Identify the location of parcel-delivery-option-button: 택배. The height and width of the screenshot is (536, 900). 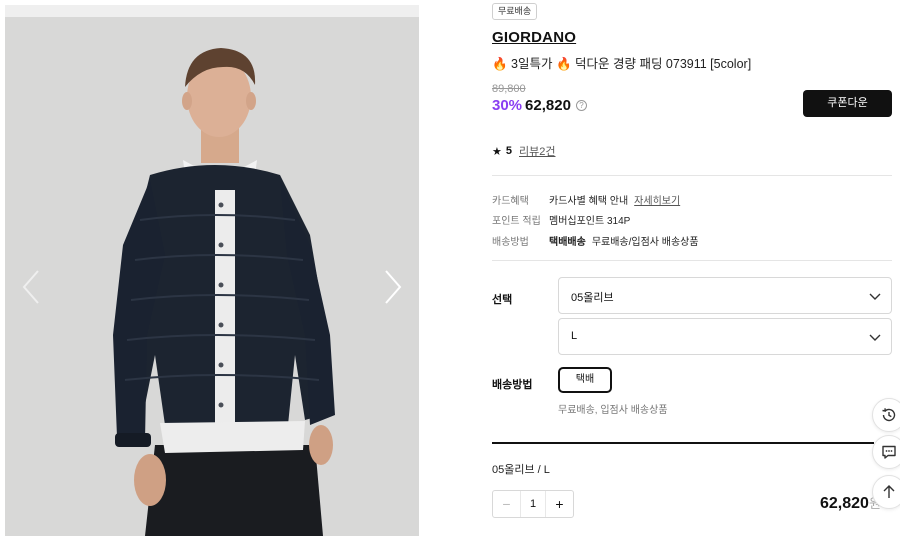
(585, 380).